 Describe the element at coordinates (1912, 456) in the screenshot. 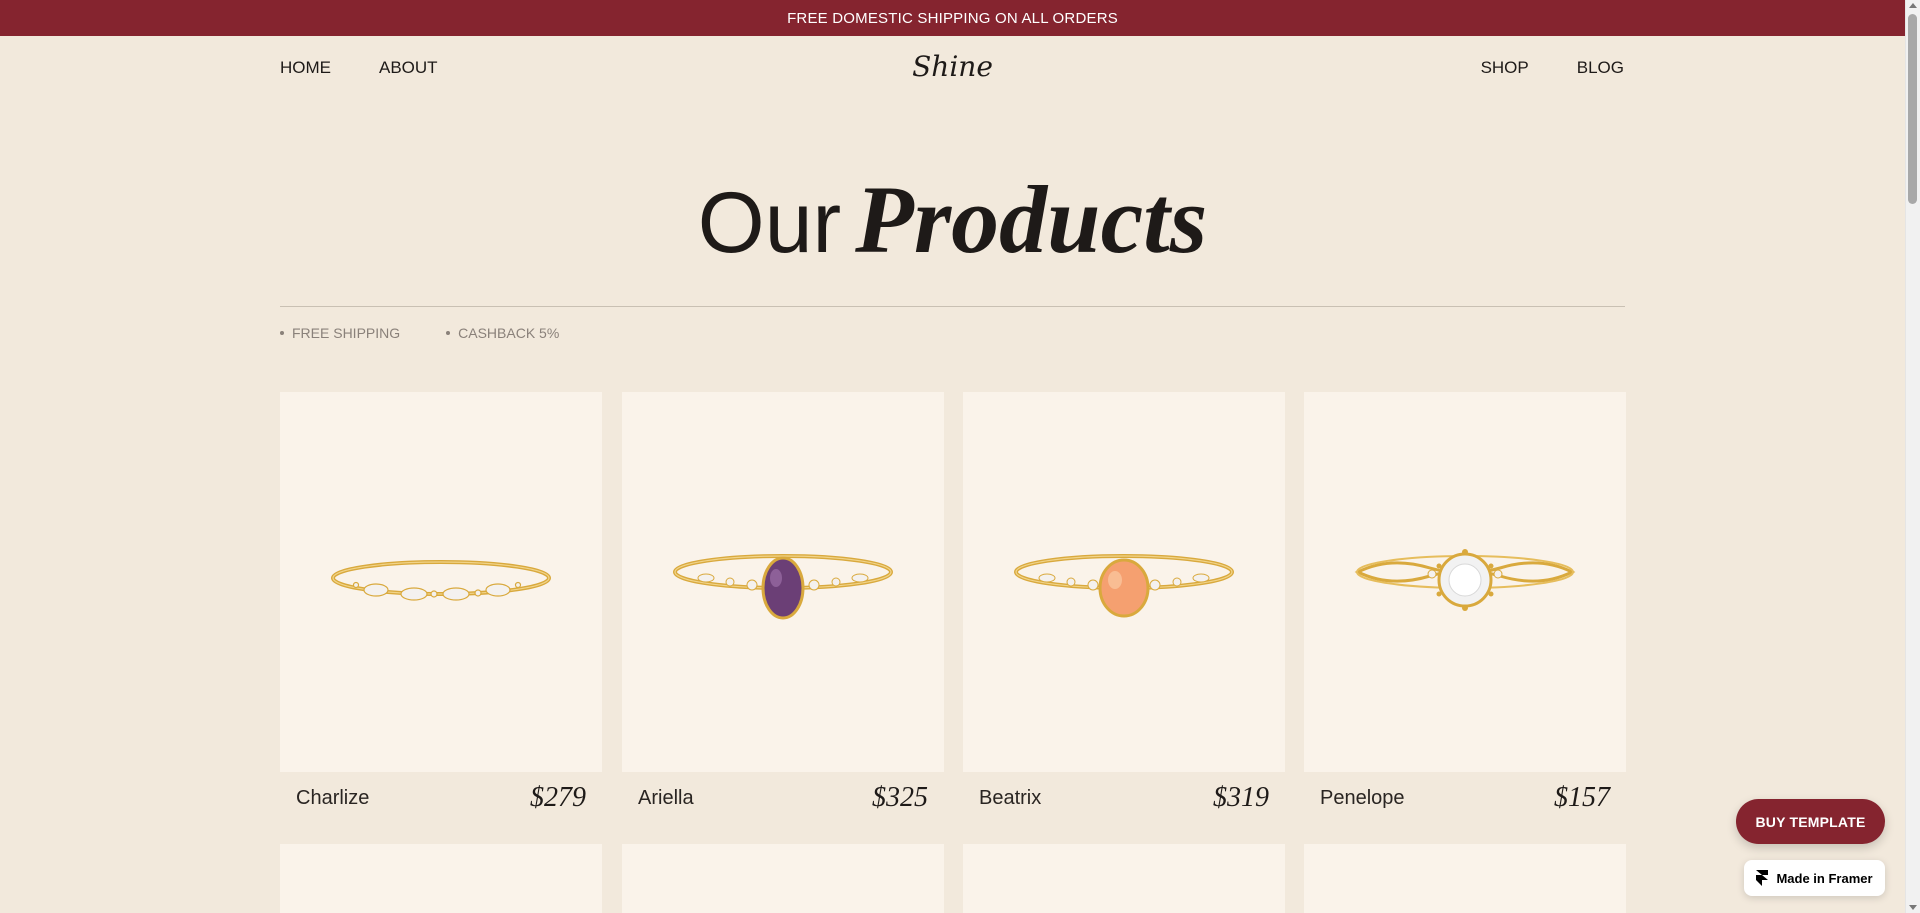

I see `scrollbar` at that location.